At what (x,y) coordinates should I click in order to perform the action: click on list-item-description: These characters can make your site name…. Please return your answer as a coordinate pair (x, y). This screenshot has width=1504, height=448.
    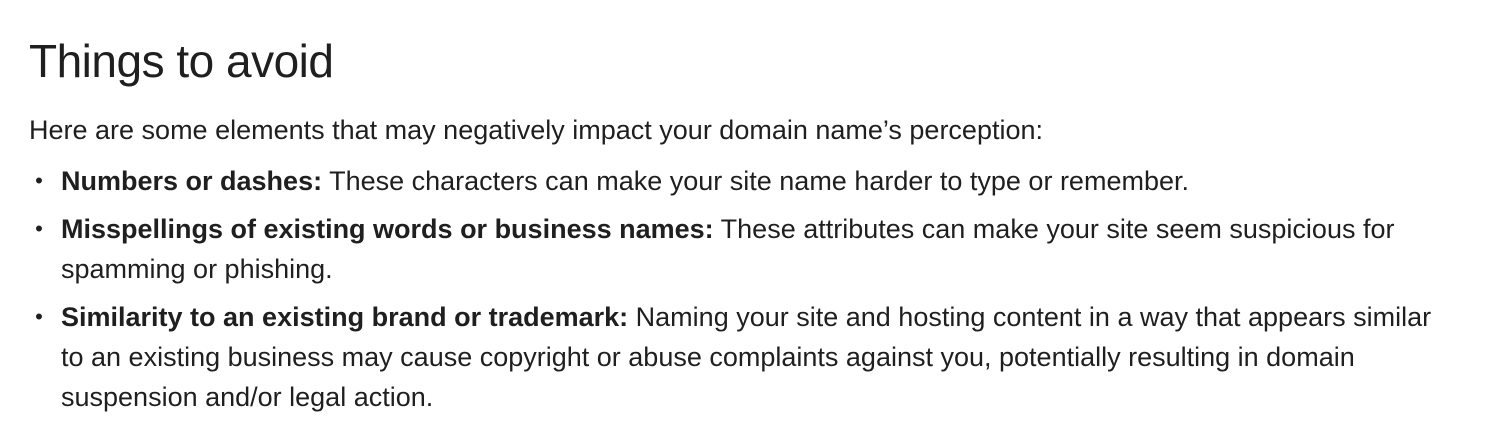
    Looking at the image, I should click on (759, 181).